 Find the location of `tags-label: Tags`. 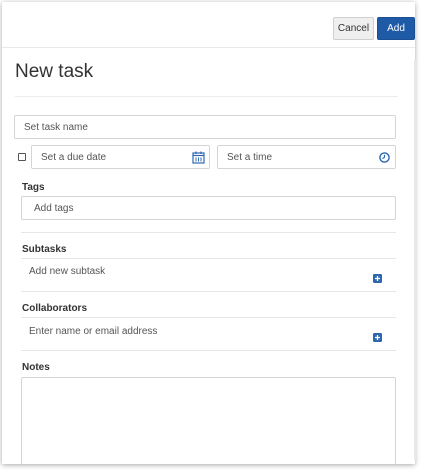

tags-label: Tags is located at coordinates (33, 187).